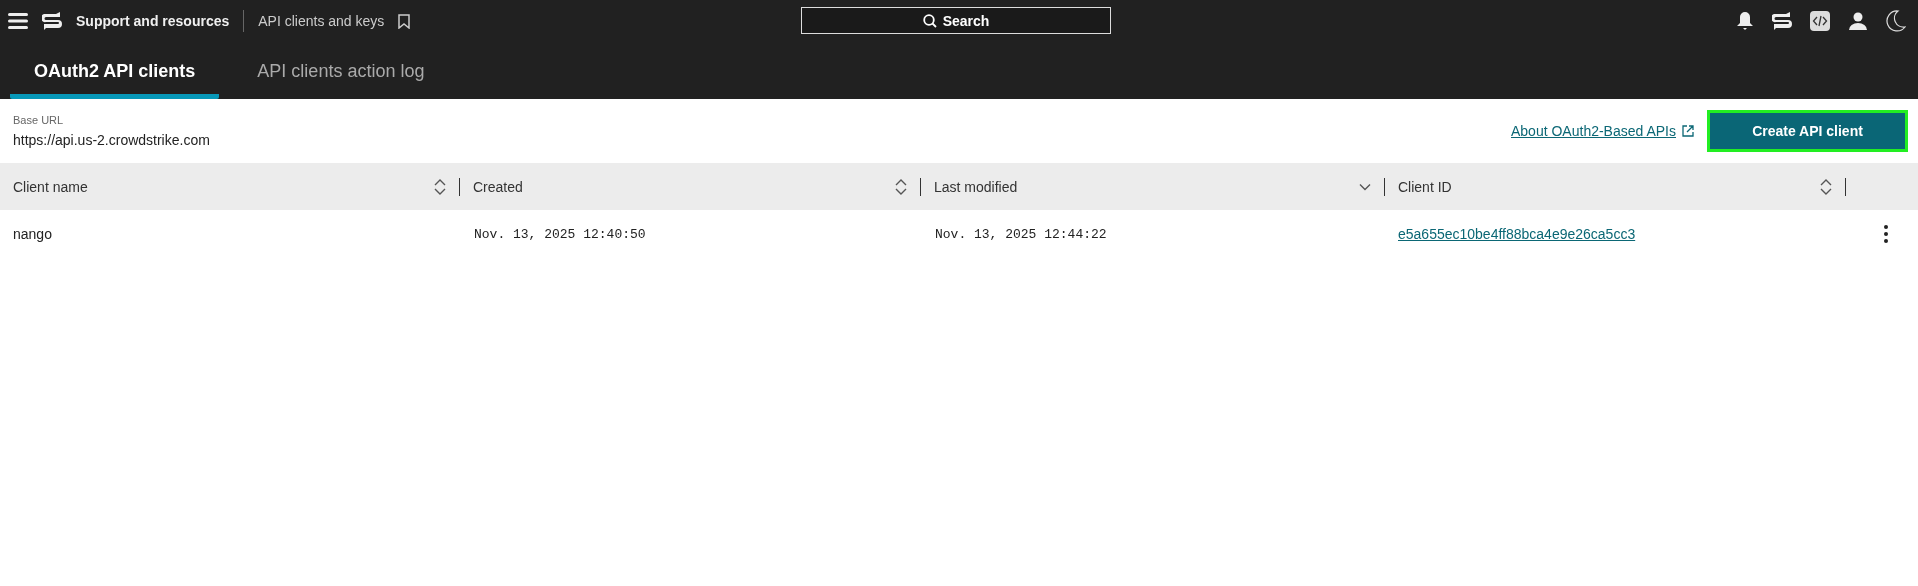  Describe the element at coordinates (50, 186) in the screenshot. I see `column-header: Client name` at that location.